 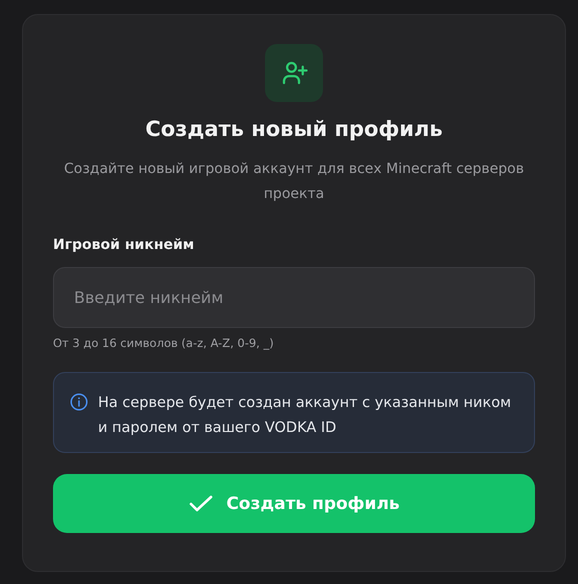 I want to click on create-profile-button: Создать профиль, so click(x=294, y=503).